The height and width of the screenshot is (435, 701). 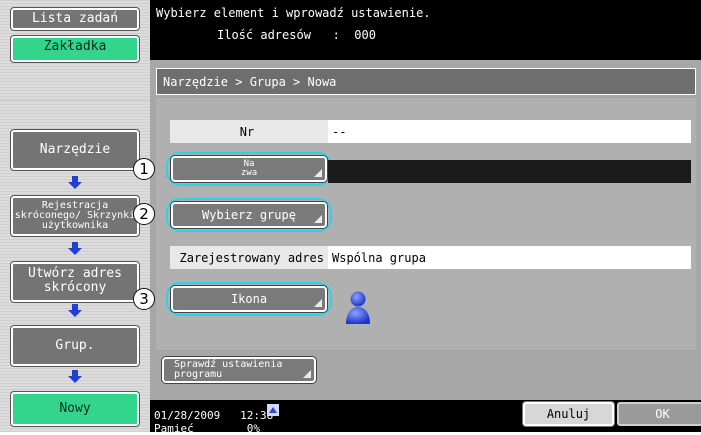 I want to click on name-field, so click(x=509, y=171).